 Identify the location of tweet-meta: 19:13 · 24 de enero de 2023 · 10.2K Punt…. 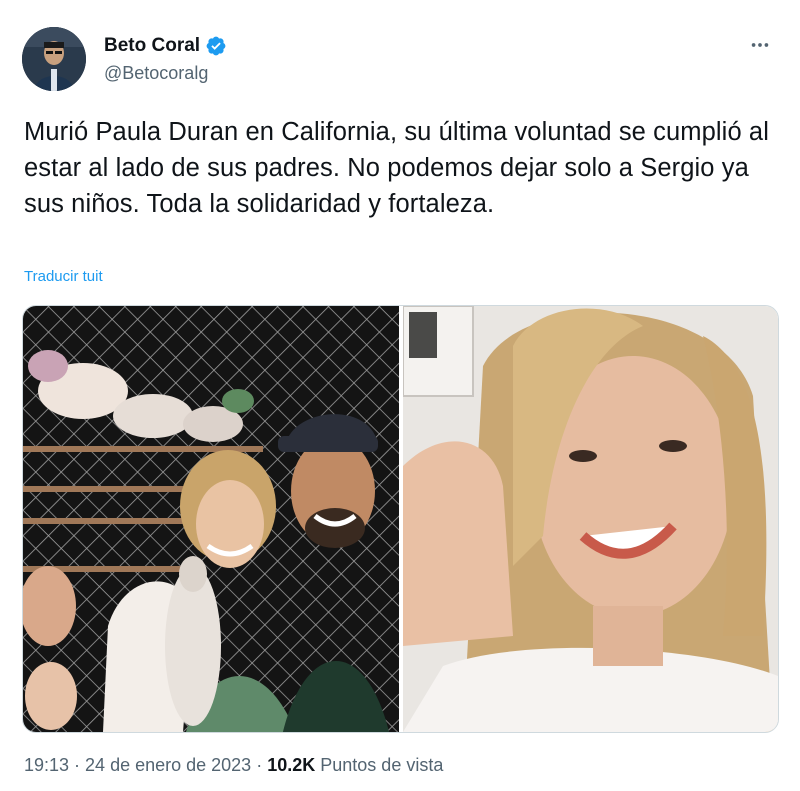
(233, 765).